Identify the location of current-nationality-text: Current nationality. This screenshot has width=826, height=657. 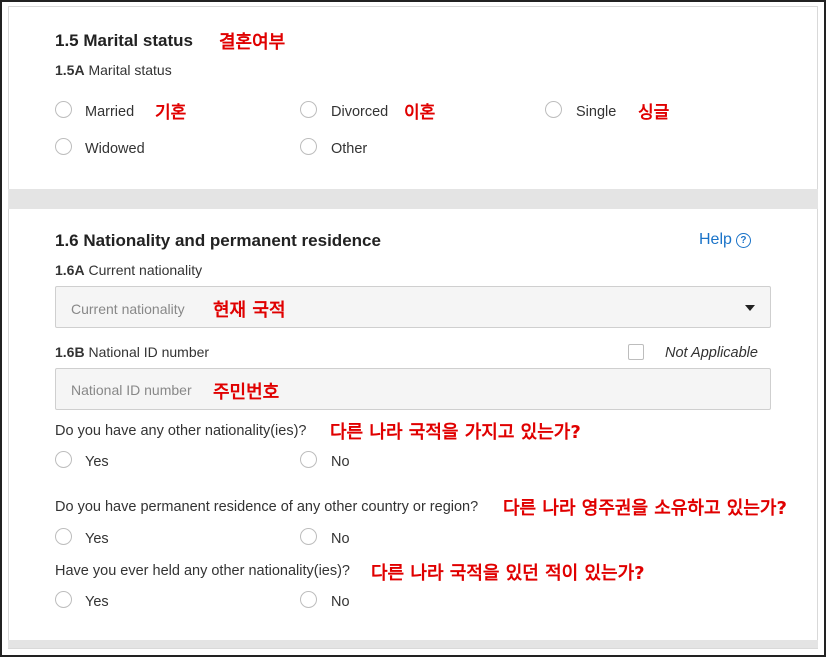
(145, 270).